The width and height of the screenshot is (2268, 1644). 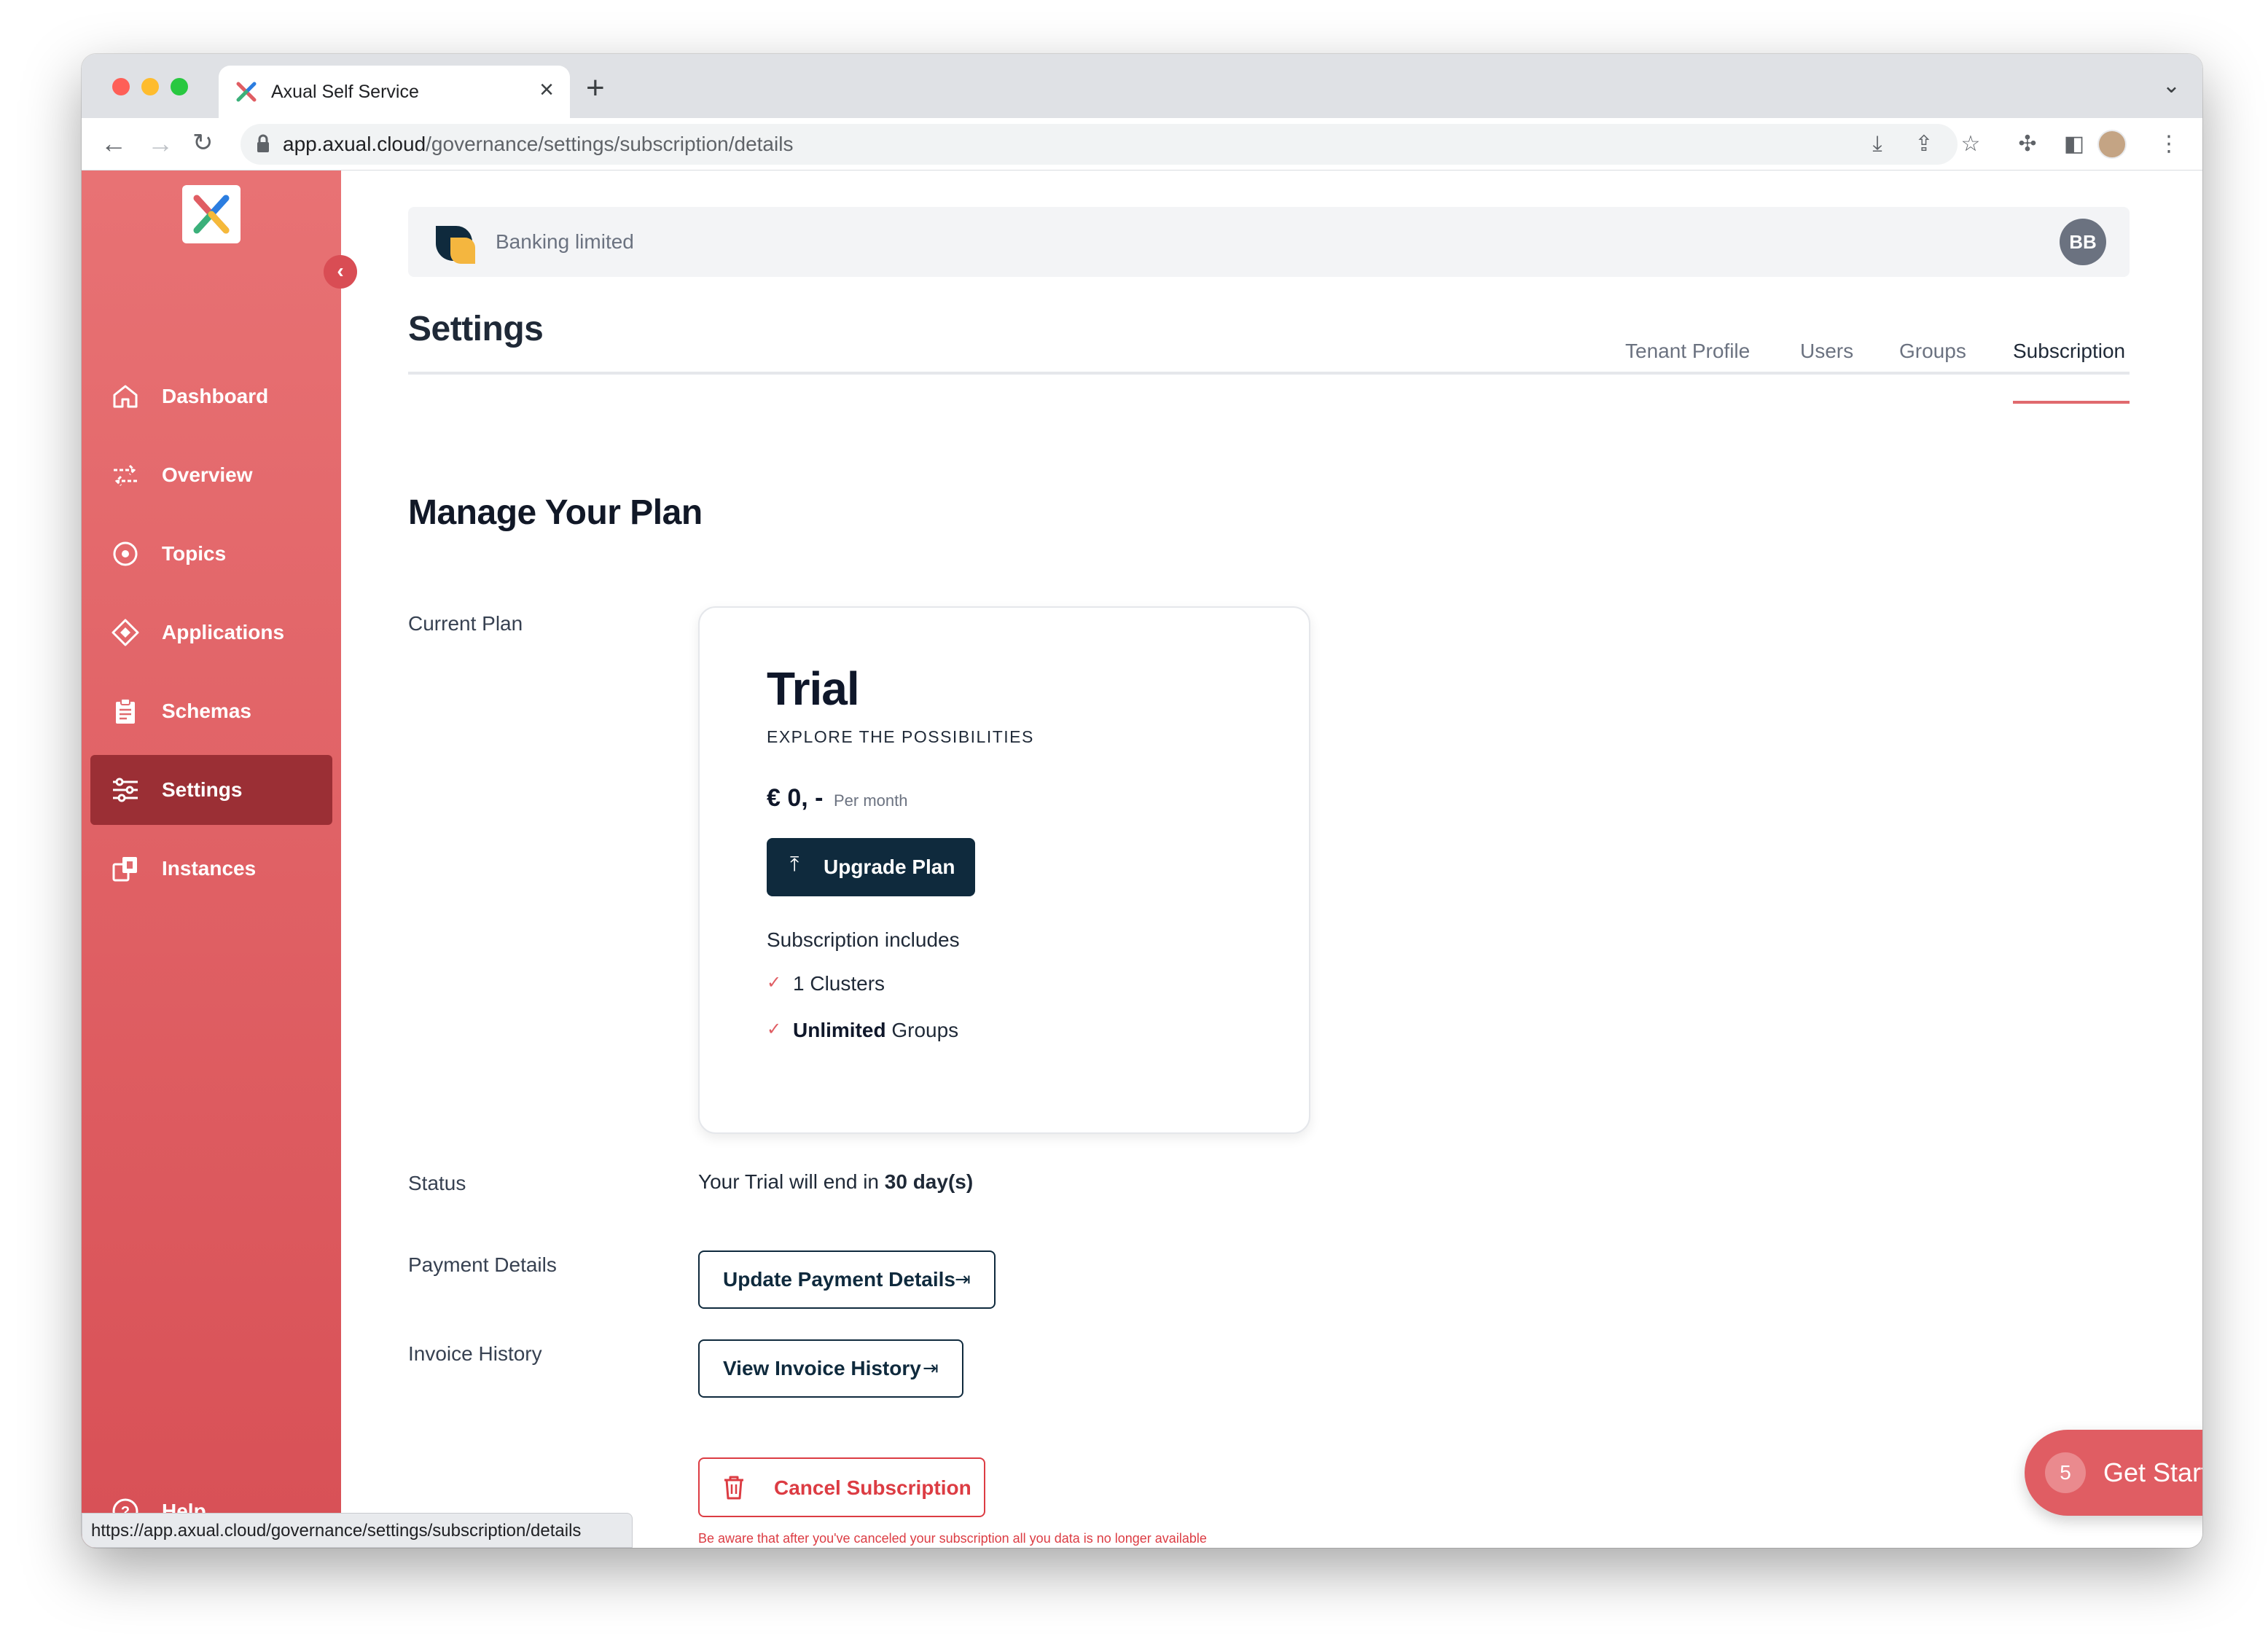 I want to click on diamond-icon, so click(x=125, y=632).